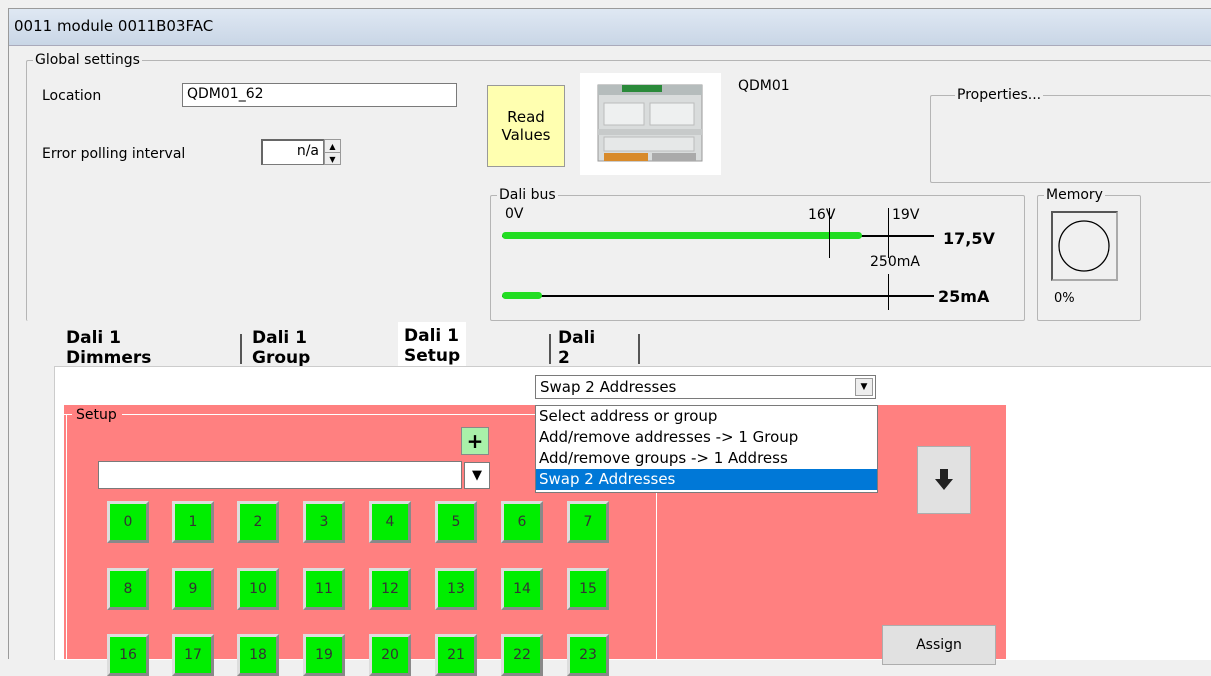  I want to click on tab-dali1-group: Dali 1 Group, so click(281, 348).